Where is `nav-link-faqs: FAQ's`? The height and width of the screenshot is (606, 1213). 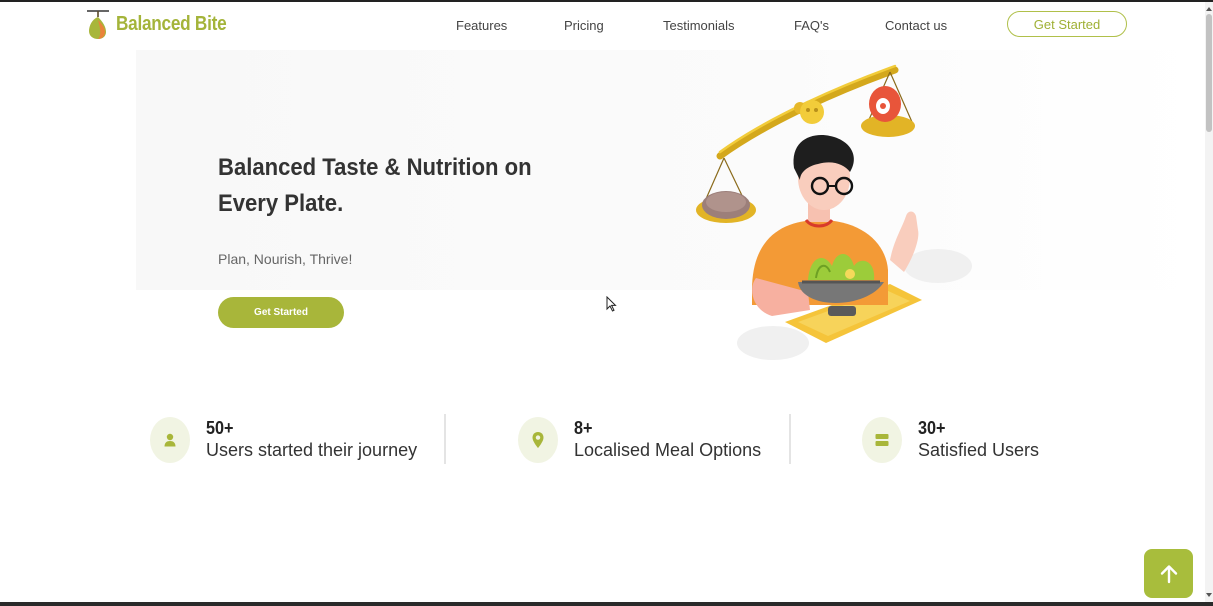 nav-link-faqs: FAQ's is located at coordinates (811, 25).